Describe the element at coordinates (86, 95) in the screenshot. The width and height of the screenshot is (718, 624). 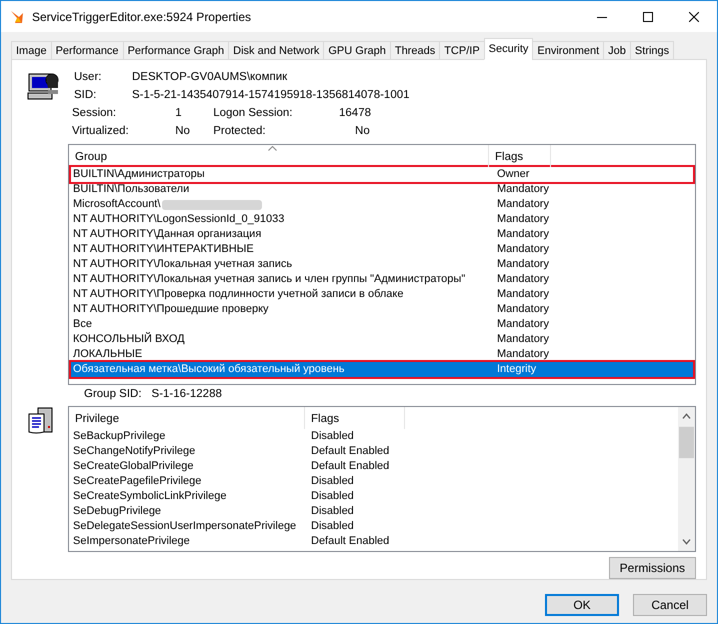
I see `field-label: SID:` at that location.